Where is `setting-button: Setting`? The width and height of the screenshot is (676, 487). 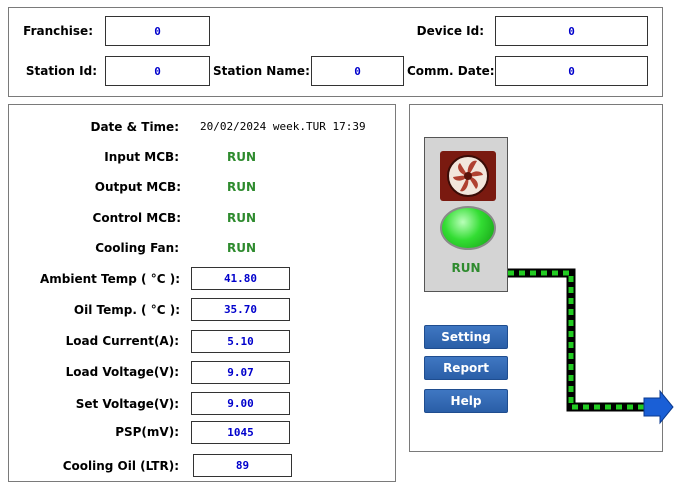
setting-button: Setting is located at coordinates (466, 337).